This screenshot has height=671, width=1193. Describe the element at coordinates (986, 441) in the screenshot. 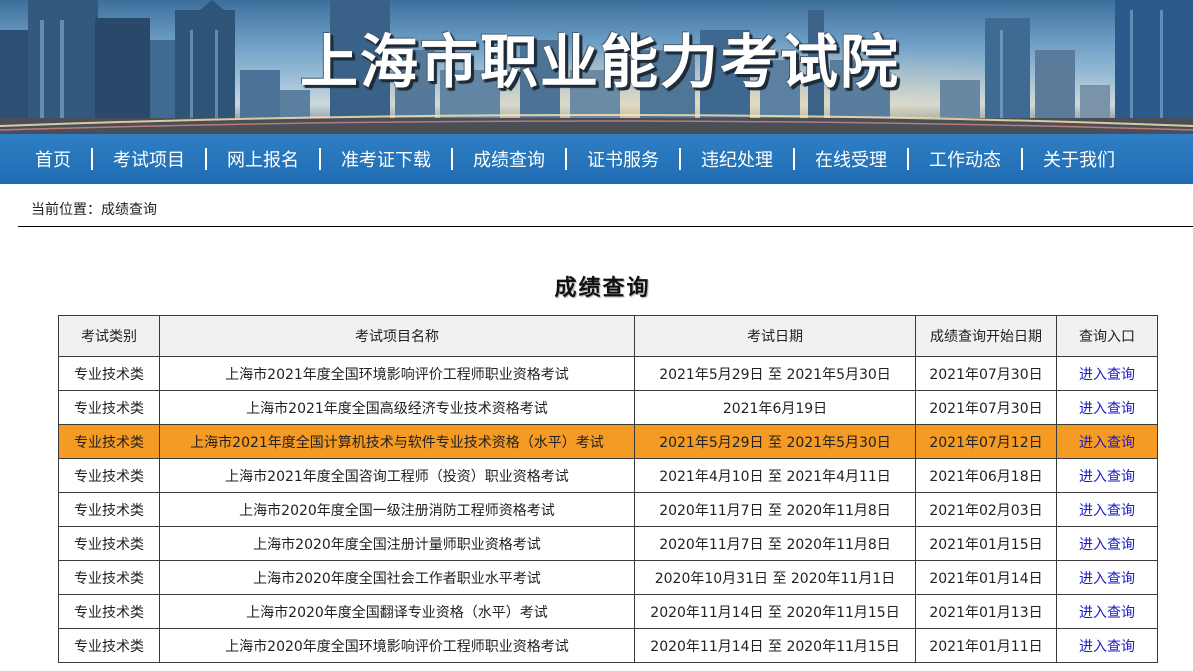

I see `cell-query-start-date: 2021年07月12日` at that location.